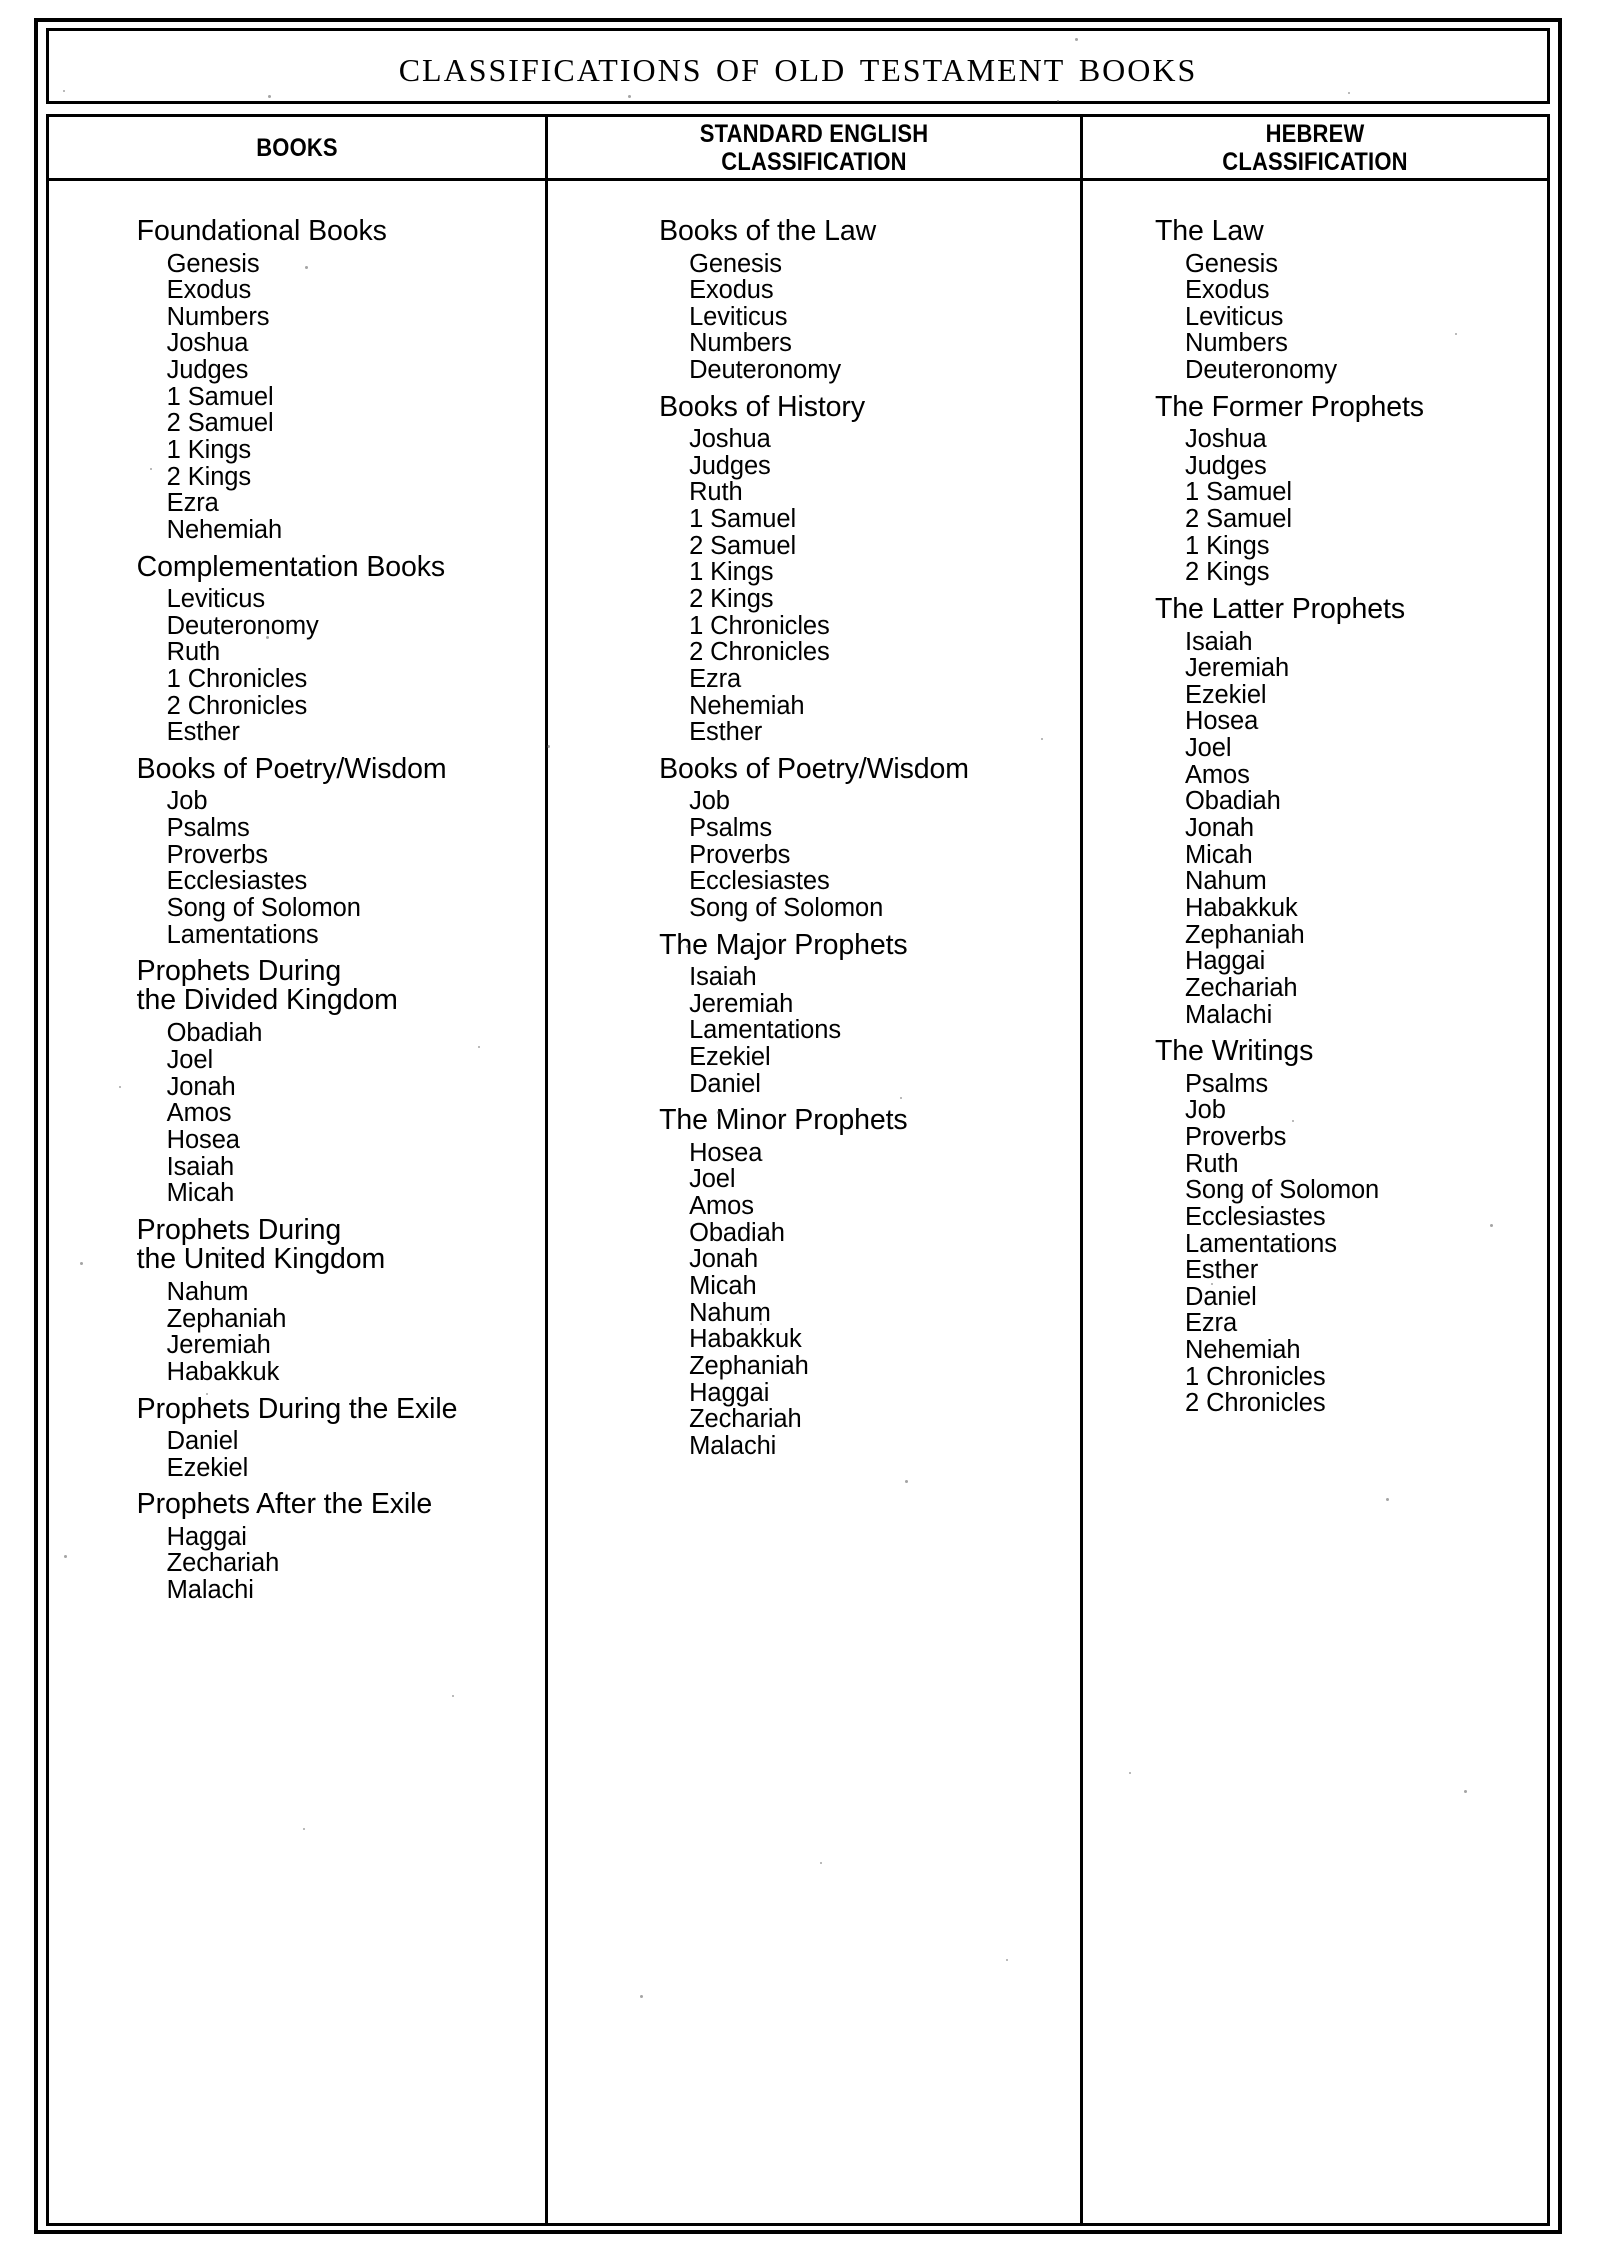 The image size is (1598, 2256). What do you see at coordinates (1229, 1014) in the screenshot?
I see `book-entry: Malachi` at bounding box center [1229, 1014].